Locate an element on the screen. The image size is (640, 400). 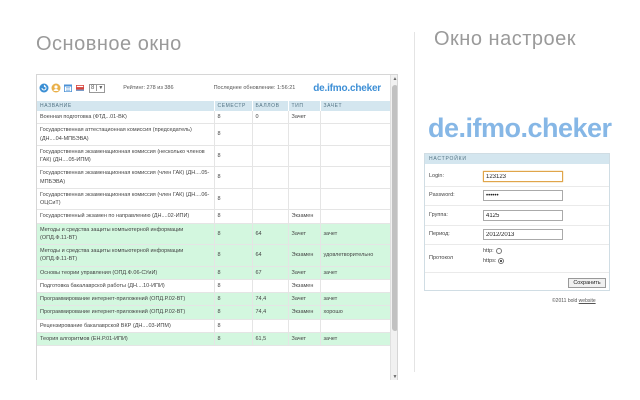
calendar-icon is located at coordinates (68, 88).